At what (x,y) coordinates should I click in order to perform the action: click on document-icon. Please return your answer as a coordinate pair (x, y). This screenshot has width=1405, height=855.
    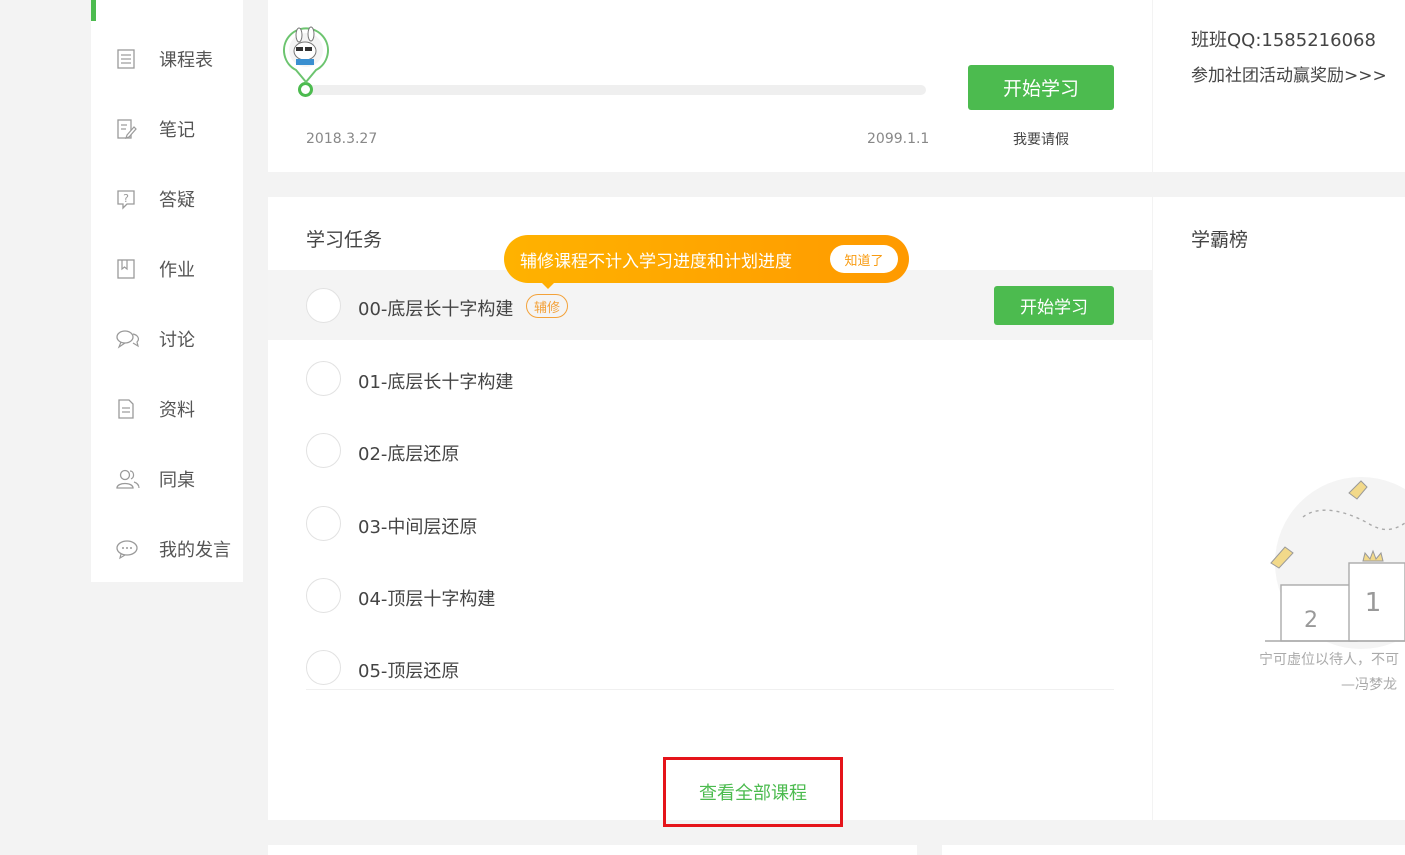
    Looking at the image, I should click on (126, 409).